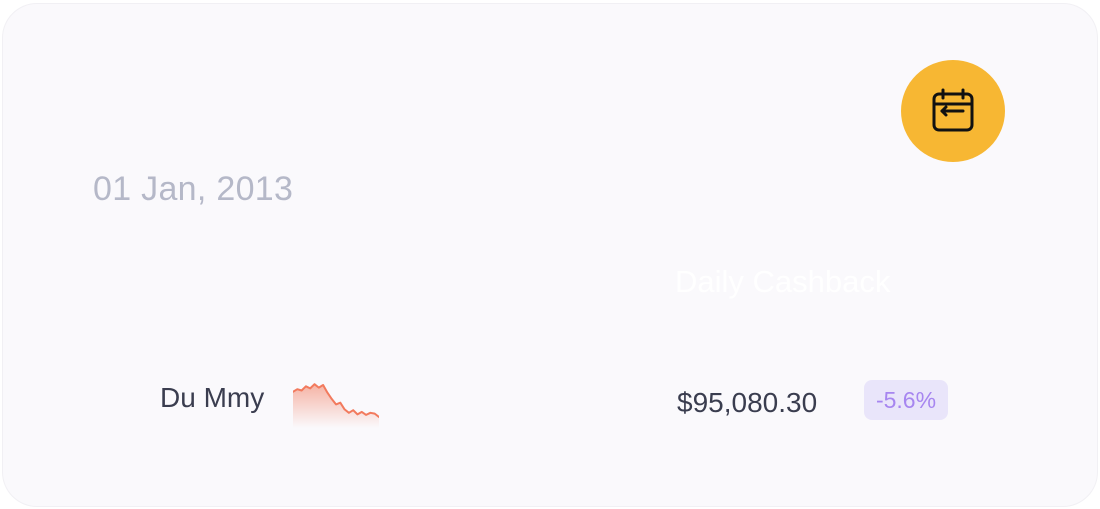  I want to click on calendar-icon, so click(953, 110).